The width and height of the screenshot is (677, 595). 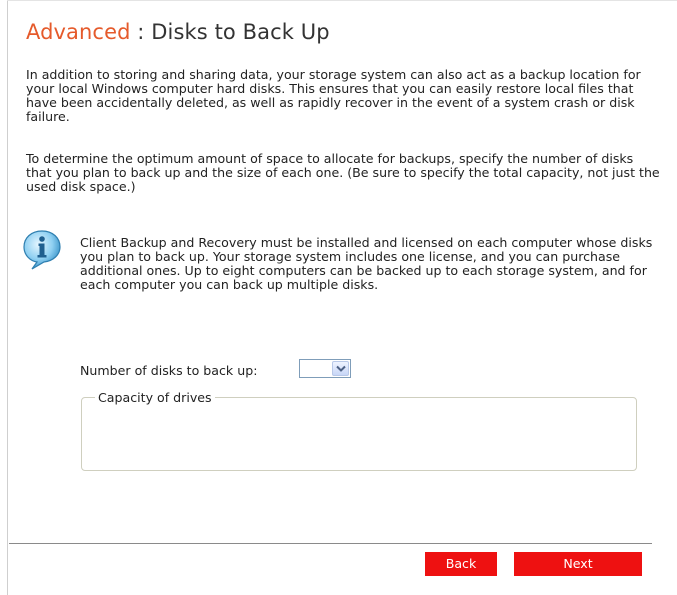 I want to click on disks-count-label: Number of disks to back up:, so click(x=169, y=370).